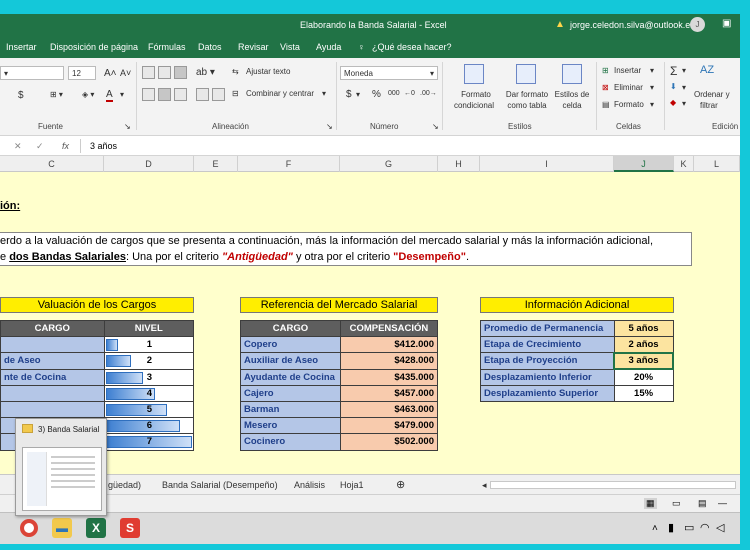 The image size is (750, 550). I want to click on tell-me-search: ¿Qué desea hacer?, so click(412, 47).